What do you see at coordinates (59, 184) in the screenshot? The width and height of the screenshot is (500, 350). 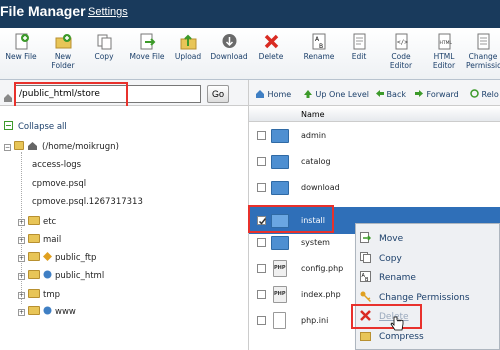 I see `tree-item-cpmove-psql: cpmove.psql` at bounding box center [59, 184].